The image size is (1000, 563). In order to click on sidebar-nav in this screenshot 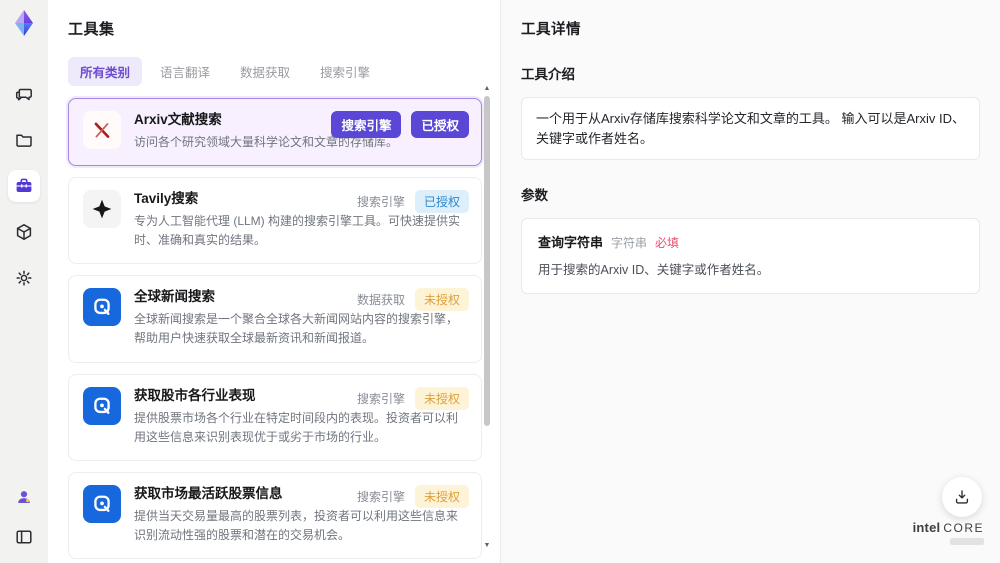, I will do `click(24, 186)`.